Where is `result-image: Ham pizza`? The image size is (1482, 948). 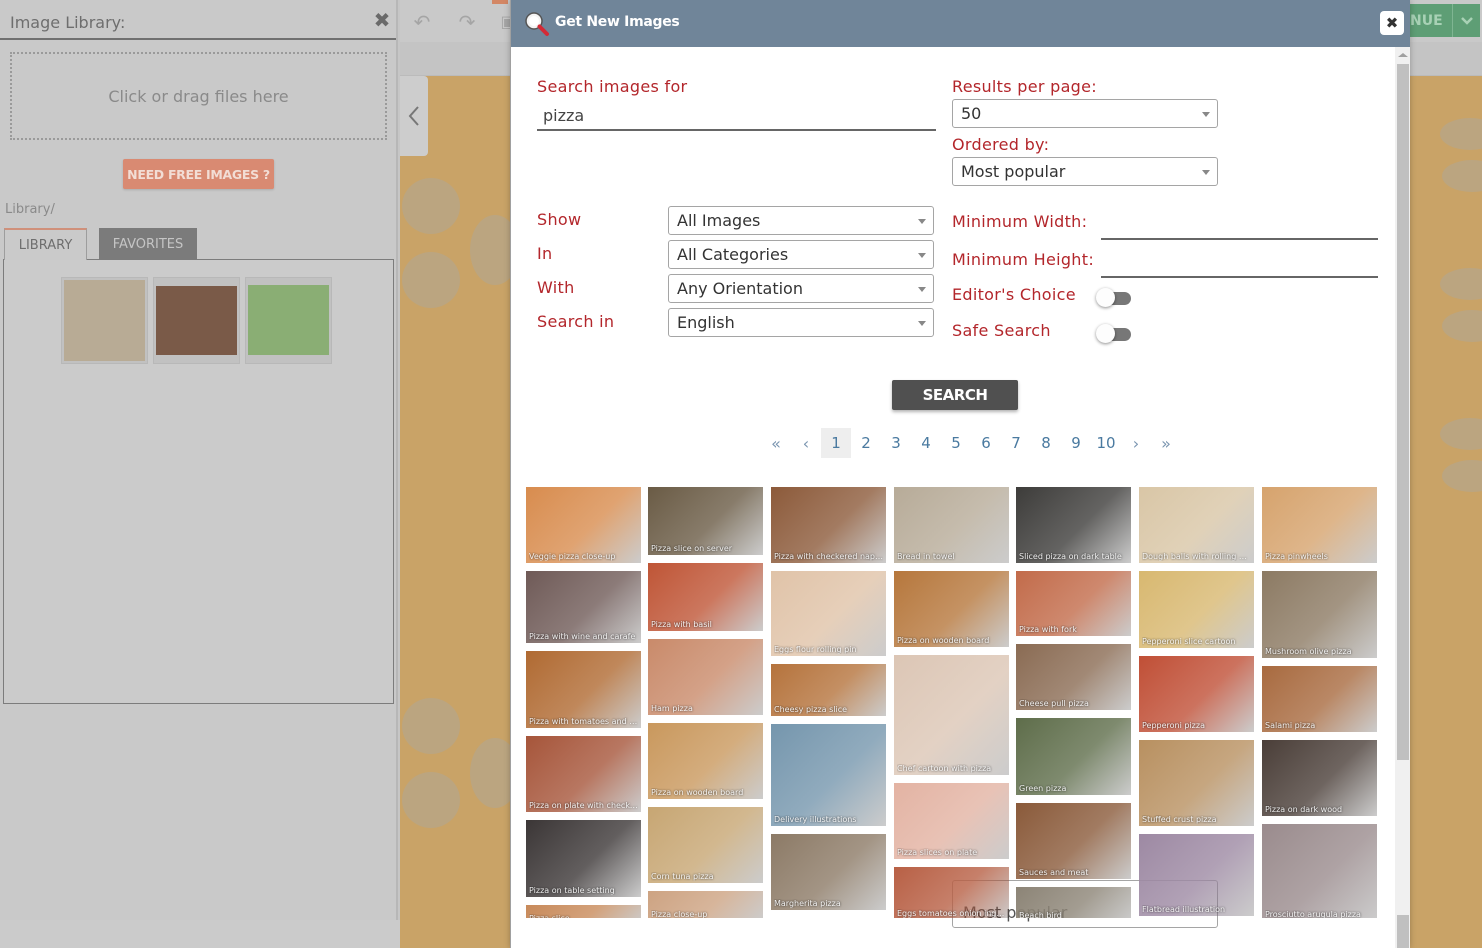 result-image: Ham pizza is located at coordinates (705, 677).